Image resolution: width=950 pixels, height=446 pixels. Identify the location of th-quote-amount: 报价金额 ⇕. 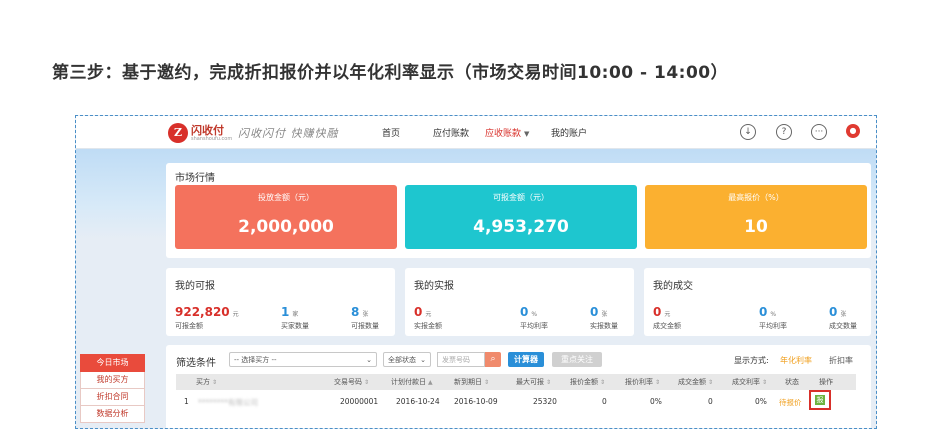
(587, 382).